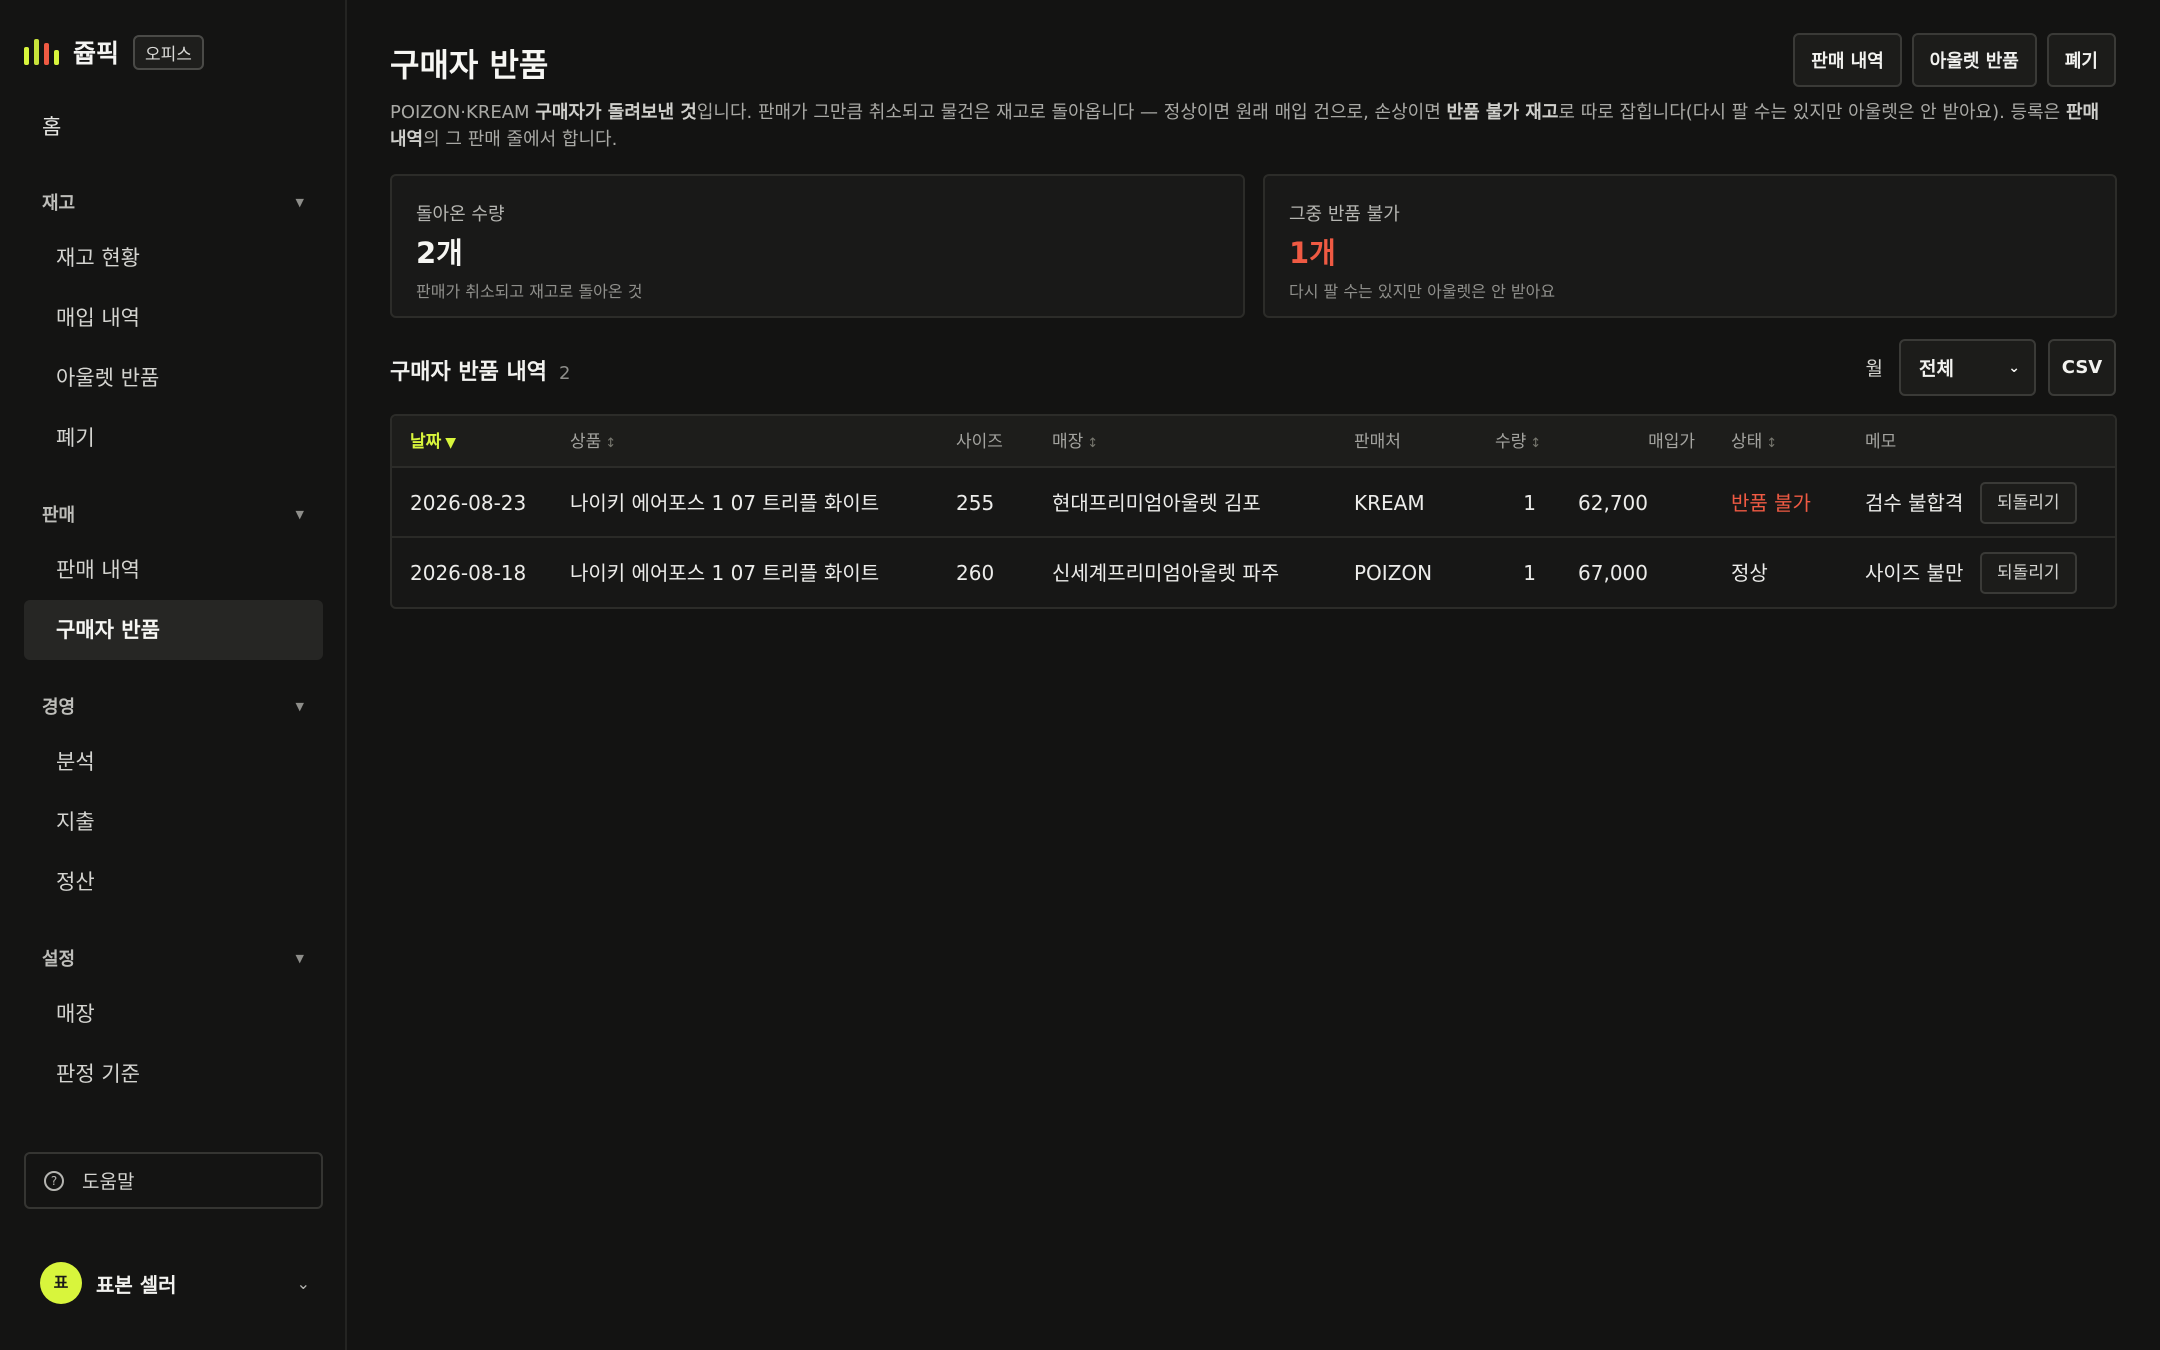  What do you see at coordinates (1914, 573) in the screenshot?
I see `cell-memo: 사이즈 불만` at bounding box center [1914, 573].